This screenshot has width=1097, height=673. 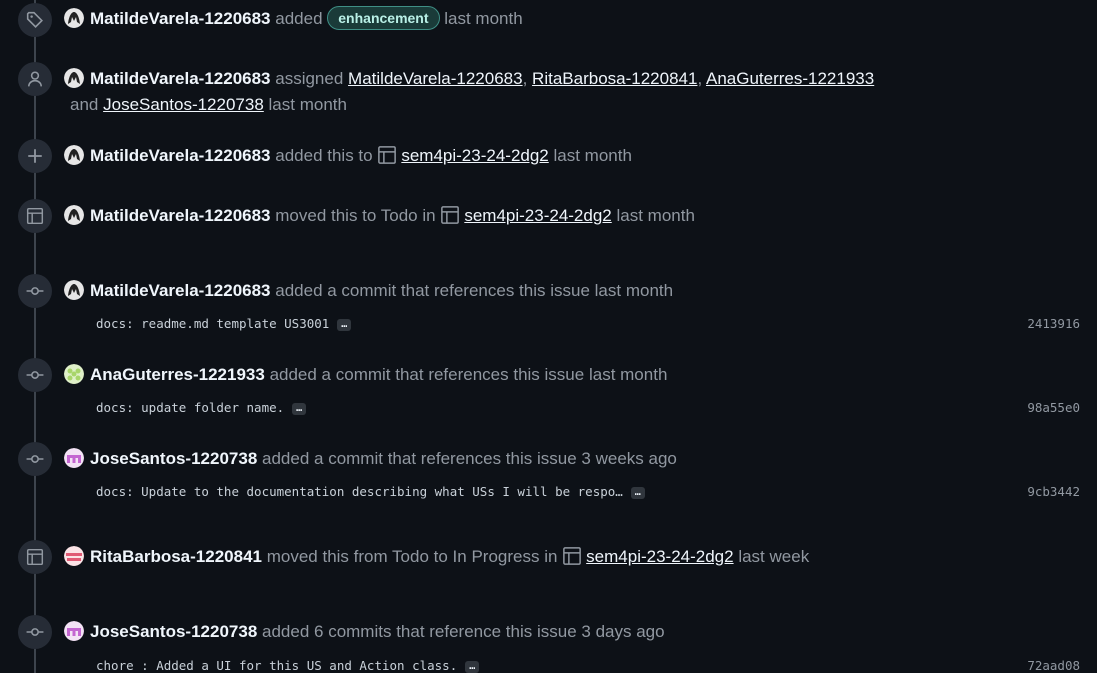 I want to click on assignee-link: MatildeVarela-1220683, so click(x=435, y=78).